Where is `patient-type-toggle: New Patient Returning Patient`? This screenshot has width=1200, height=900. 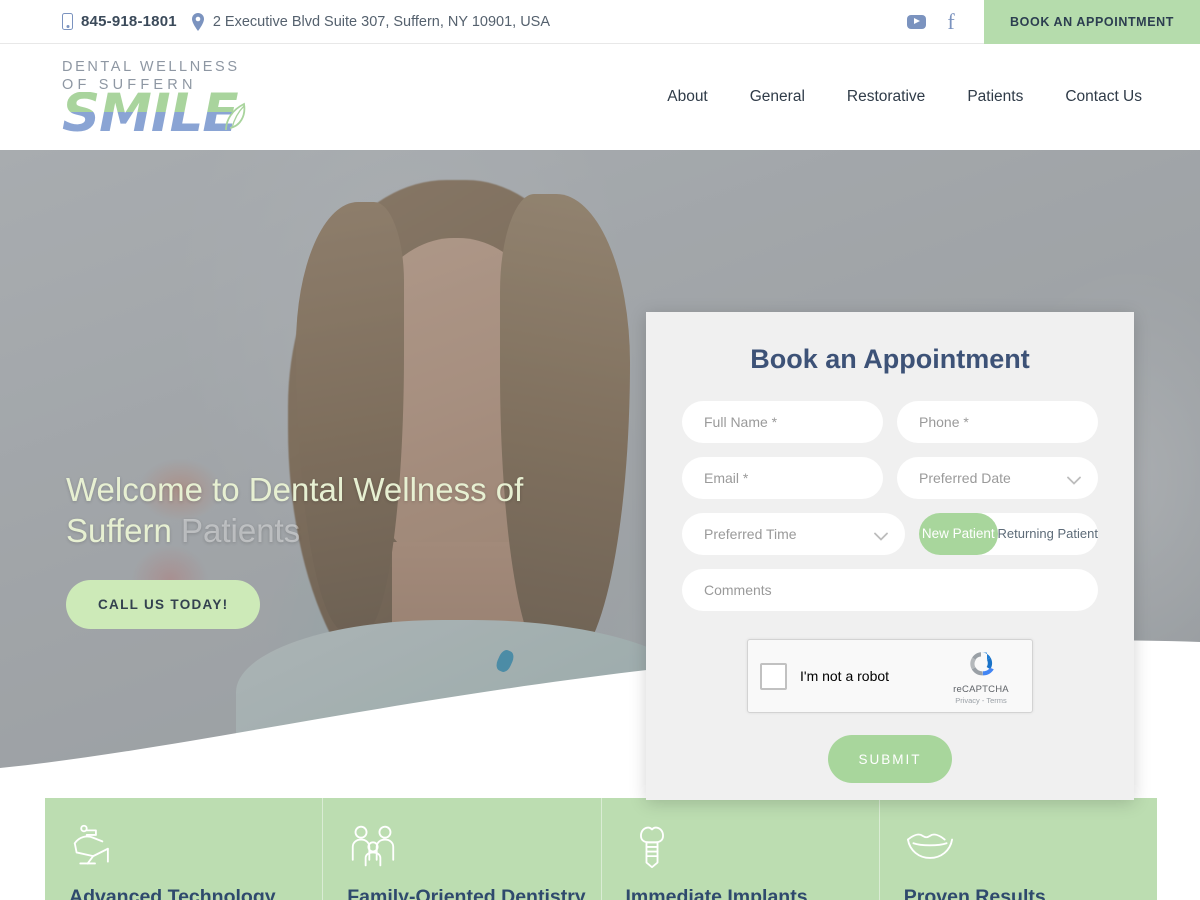 patient-type-toggle: New Patient Returning Patient is located at coordinates (1008, 534).